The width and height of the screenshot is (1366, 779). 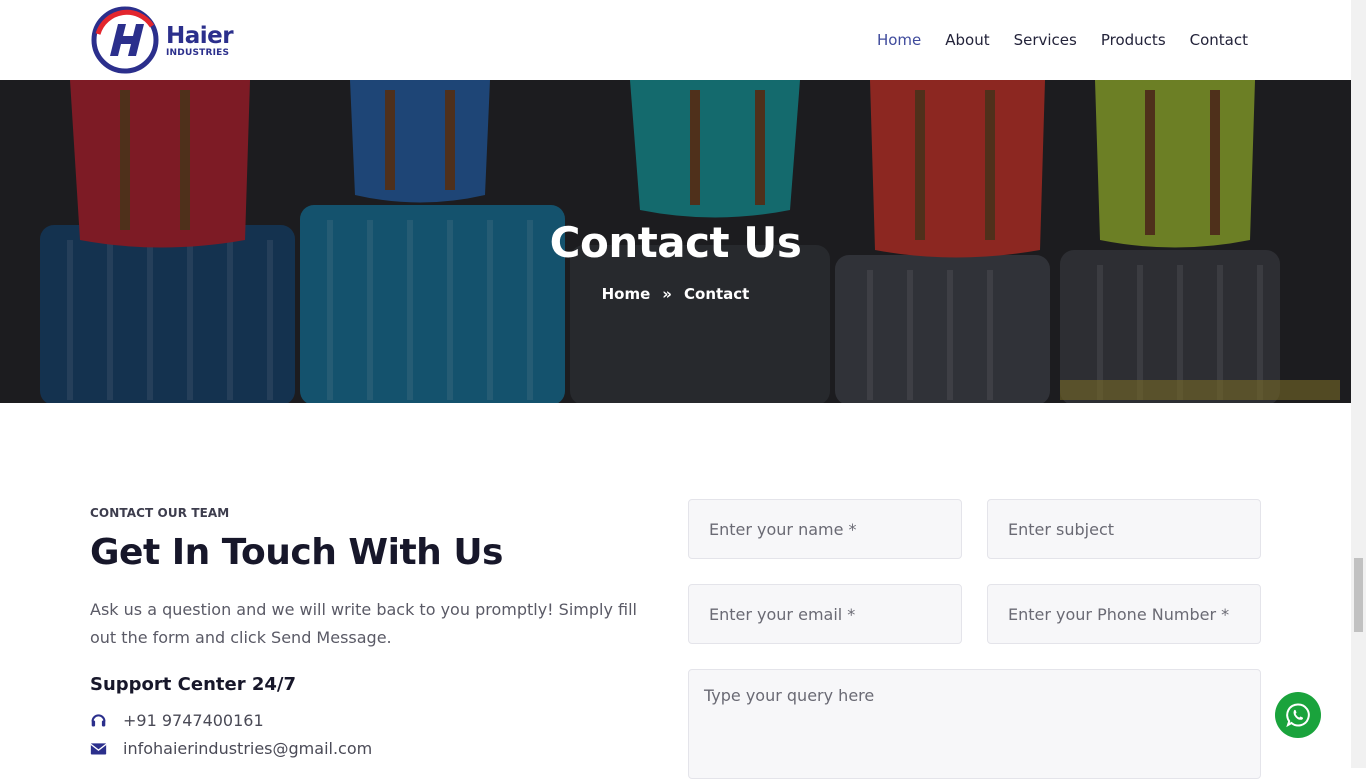 What do you see at coordinates (974, 724) in the screenshot?
I see `query-textarea` at bounding box center [974, 724].